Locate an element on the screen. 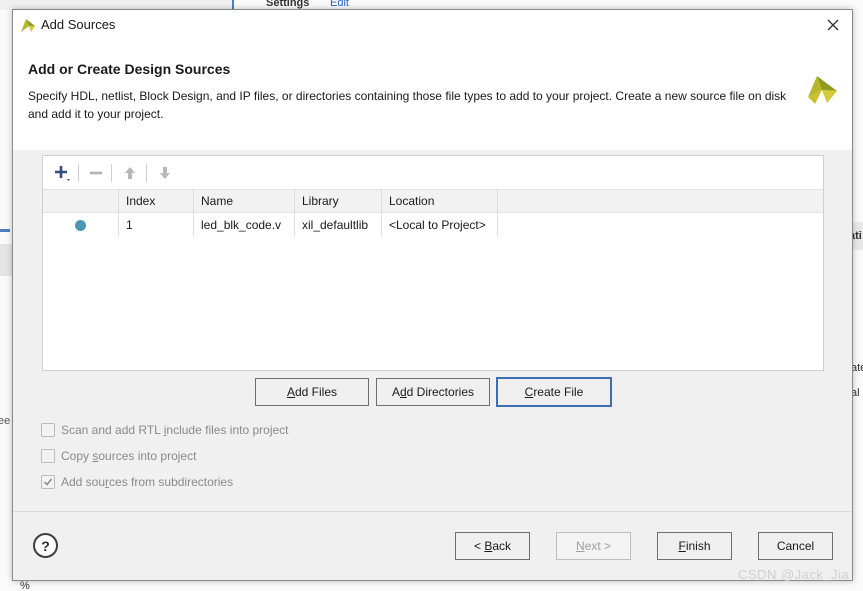  minus-icon is located at coordinates (96, 173).